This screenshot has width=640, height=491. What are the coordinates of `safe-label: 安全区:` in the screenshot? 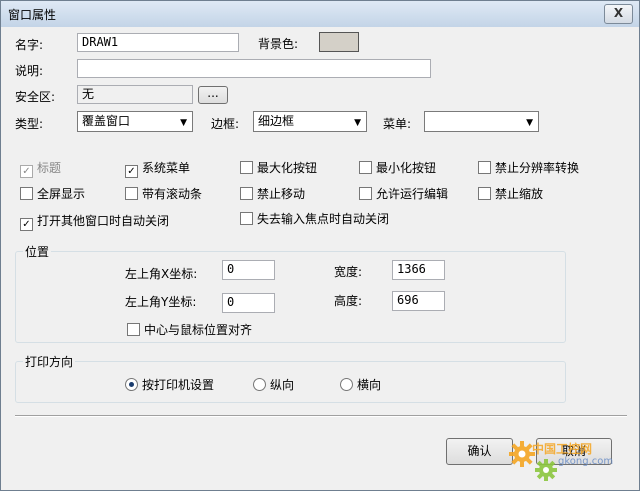 It's located at (35, 97).